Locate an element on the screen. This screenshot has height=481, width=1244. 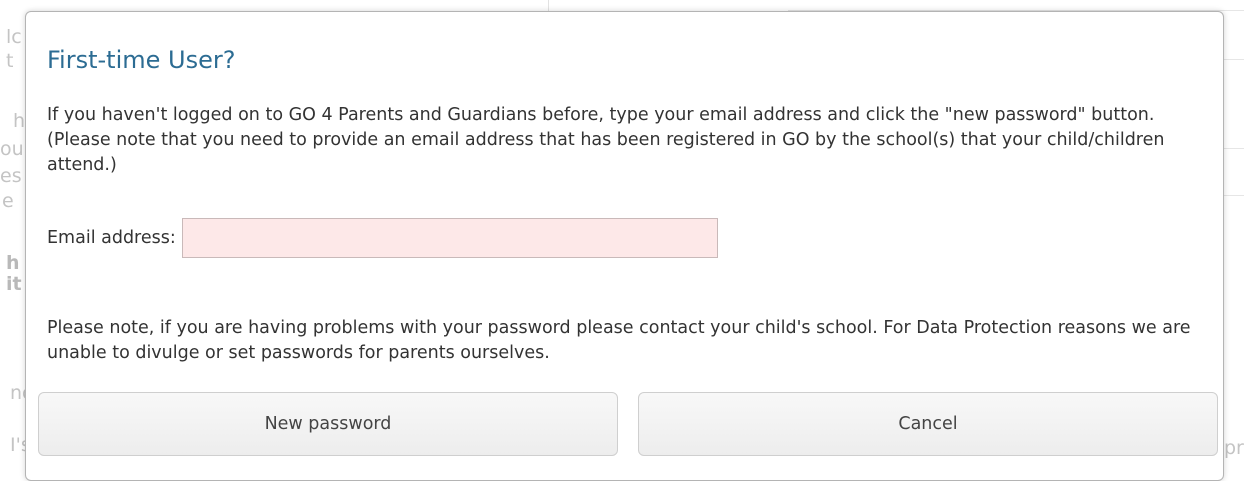
background-text-fragment: pr is located at coordinates (1234, 448).